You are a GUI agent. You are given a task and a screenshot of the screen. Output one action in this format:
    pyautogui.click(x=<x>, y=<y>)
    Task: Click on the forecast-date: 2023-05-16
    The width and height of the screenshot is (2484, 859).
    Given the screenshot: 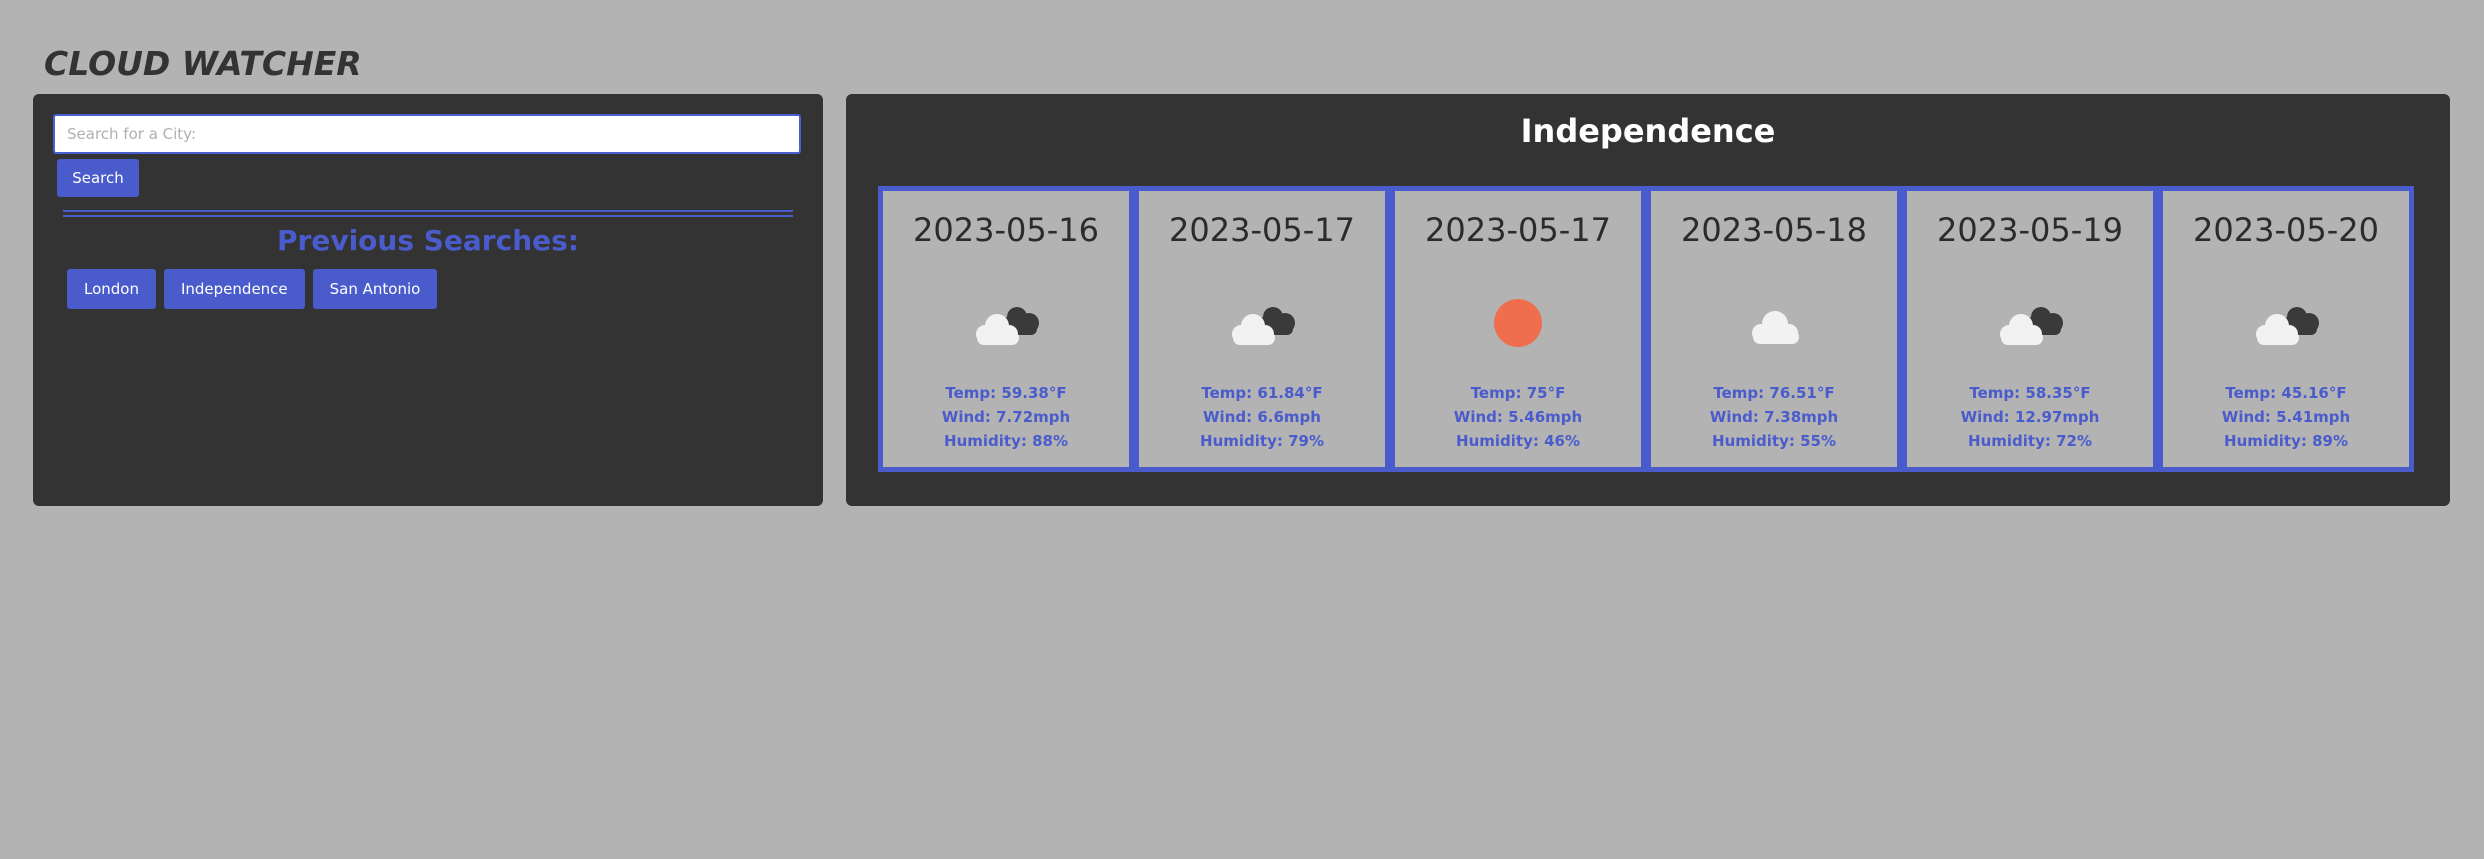 What is the action you would take?
    pyautogui.click(x=1006, y=230)
    